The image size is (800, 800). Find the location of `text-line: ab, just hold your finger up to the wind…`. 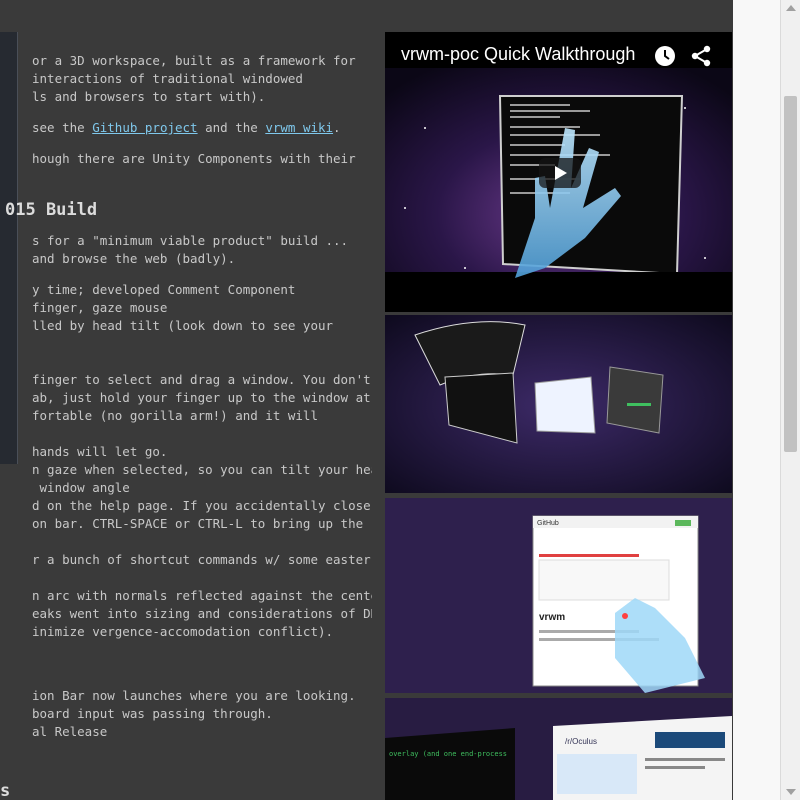

text-line: ab, just hold your finger up to the wind… is located at coordinates (201, 397).